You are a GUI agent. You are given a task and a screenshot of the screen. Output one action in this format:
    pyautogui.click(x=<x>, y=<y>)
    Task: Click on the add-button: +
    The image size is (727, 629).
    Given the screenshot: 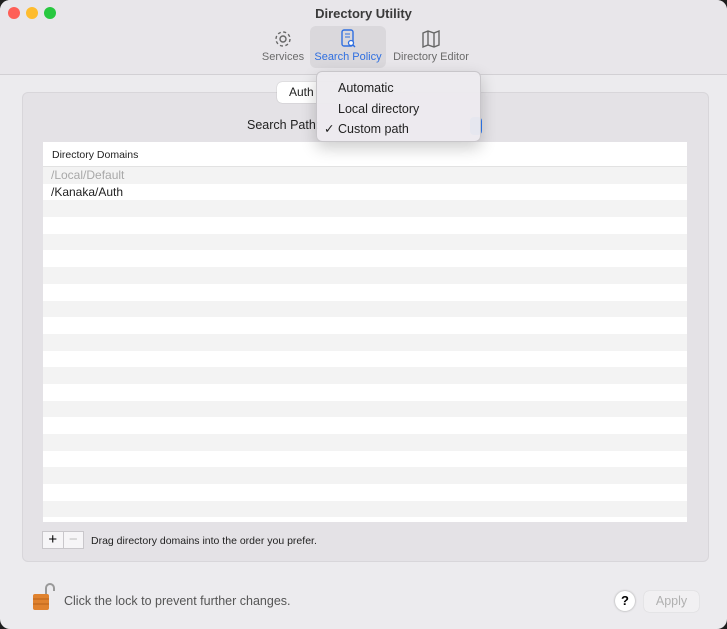 What is the action you would take?
    pyautogui.click(x=53, y=540)
    